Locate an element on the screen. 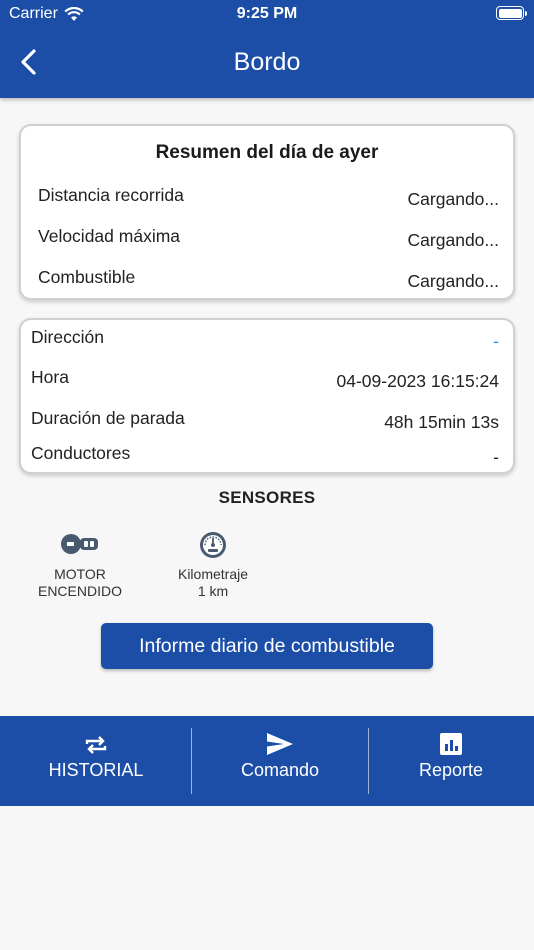  sensors-title: SENSORES is located at coordinates (267, 497).